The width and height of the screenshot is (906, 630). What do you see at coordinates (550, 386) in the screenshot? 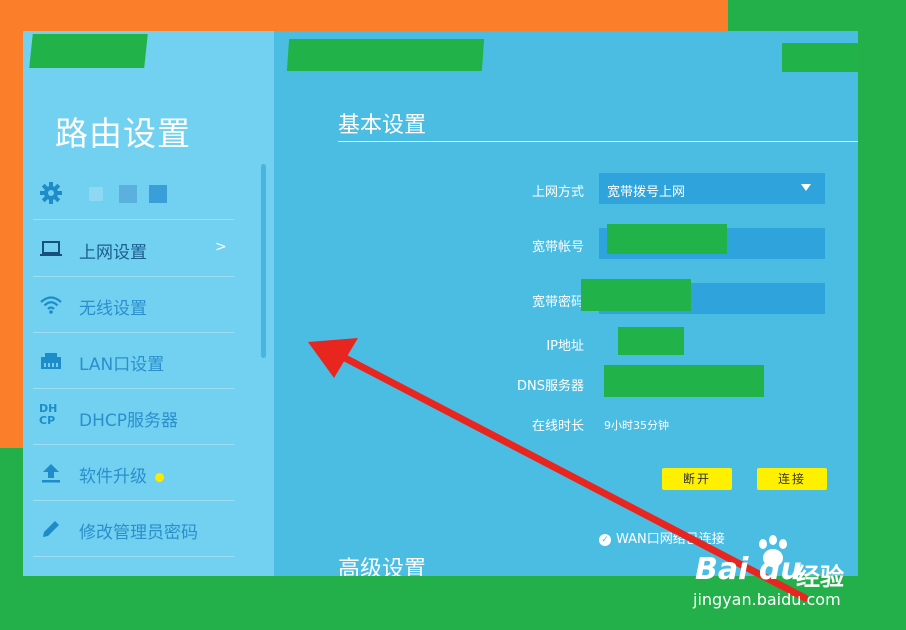
I see `field-label-dns: DNS服务器` at bounding box center [550, 386].